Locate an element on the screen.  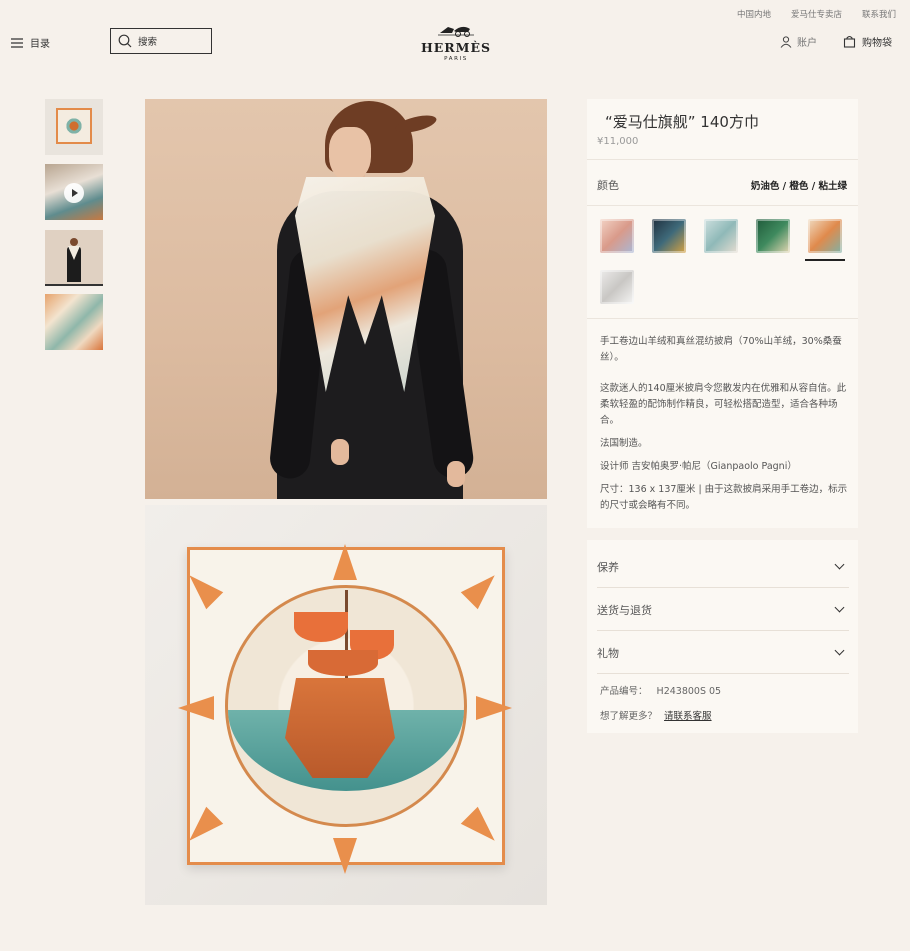
description-designer: 设计师 吉安帕奥罗·帕尼（Gianpaolo Pagni） is located at coordinates (698, 466).